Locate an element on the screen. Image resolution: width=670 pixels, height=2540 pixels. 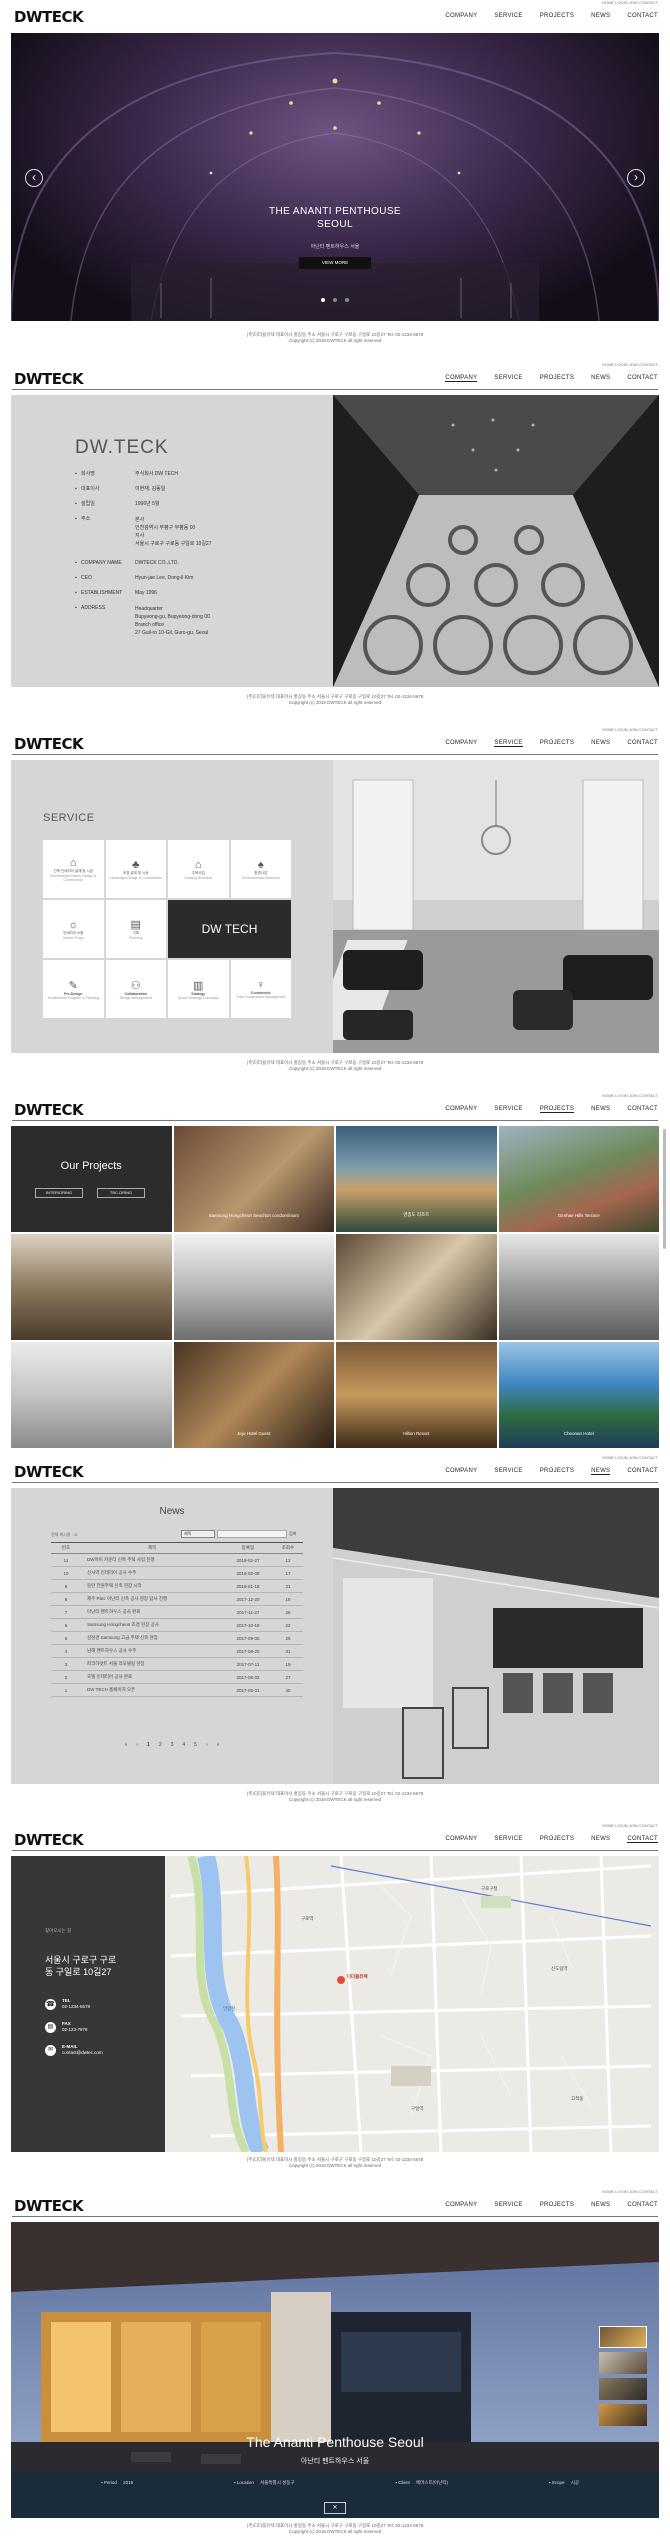
news-title: 아난티 펜트하우스 공사 완료 is located at coordinates (152, 1612).